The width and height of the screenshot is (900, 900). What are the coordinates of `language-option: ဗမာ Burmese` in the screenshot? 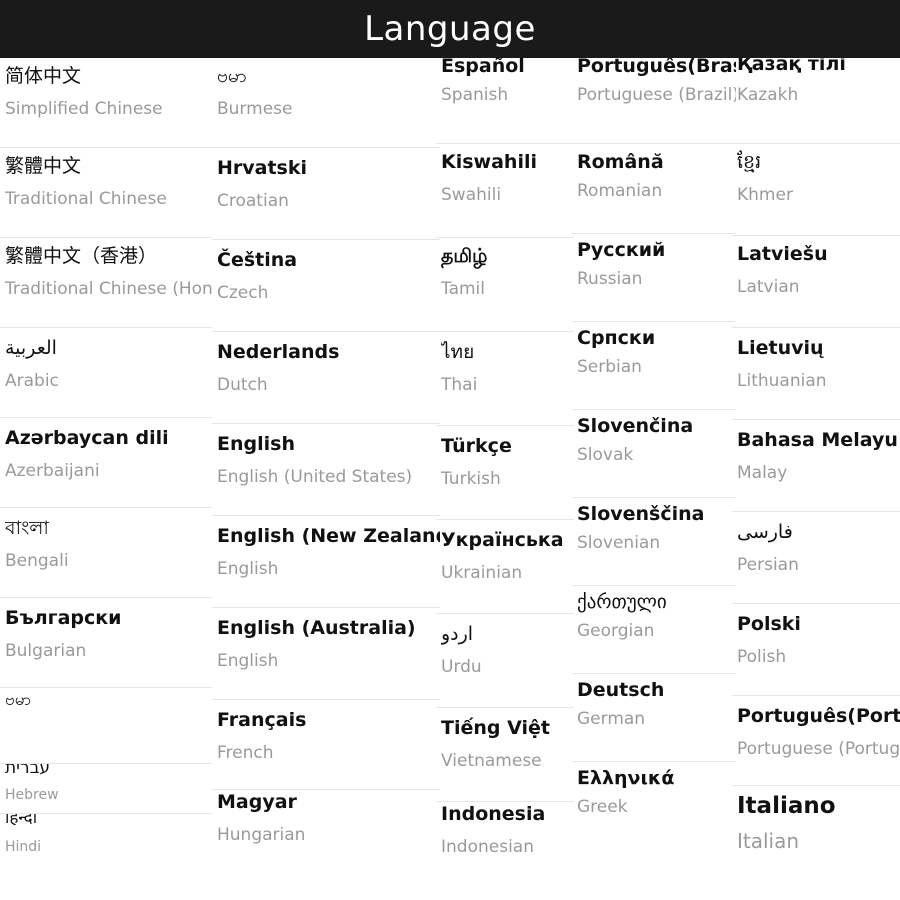 It's located at (328, 103).